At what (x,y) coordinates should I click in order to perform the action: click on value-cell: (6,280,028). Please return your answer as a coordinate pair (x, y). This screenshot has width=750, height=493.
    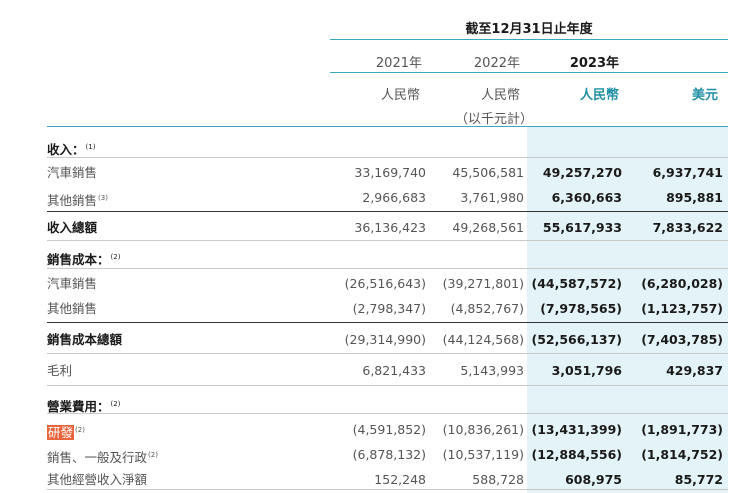
    Looking at the image, I should click on (682, 283).